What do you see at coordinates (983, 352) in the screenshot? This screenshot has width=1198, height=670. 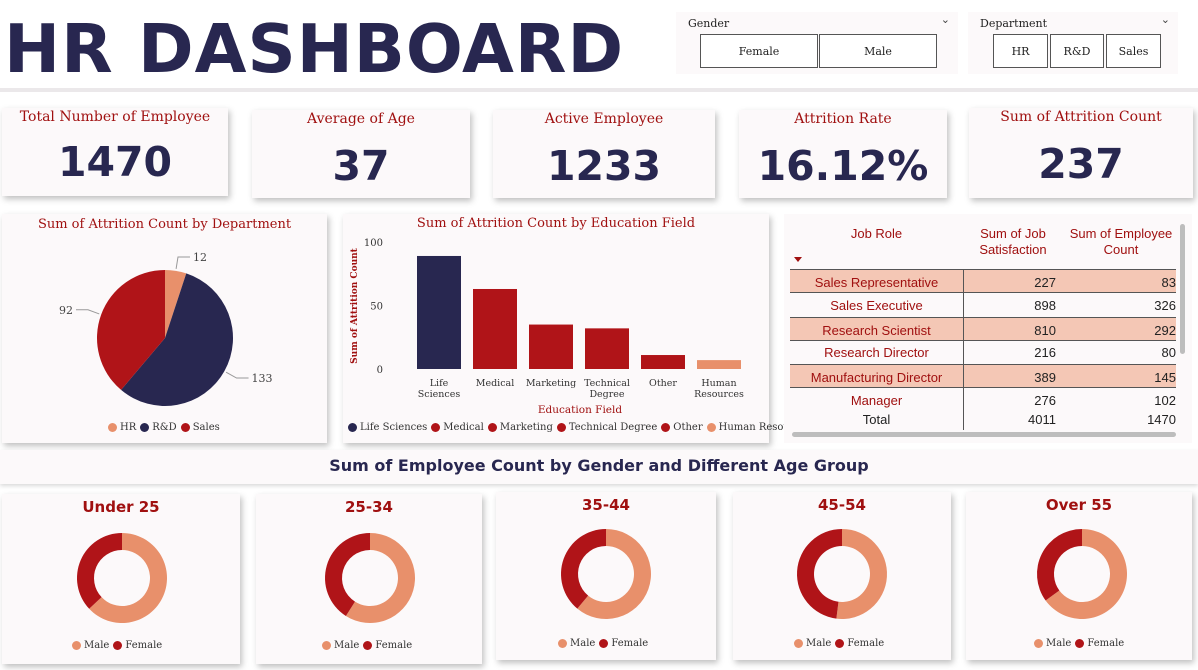 I see `table-row: Research Director 216 80` at bounding box center [983, 352].